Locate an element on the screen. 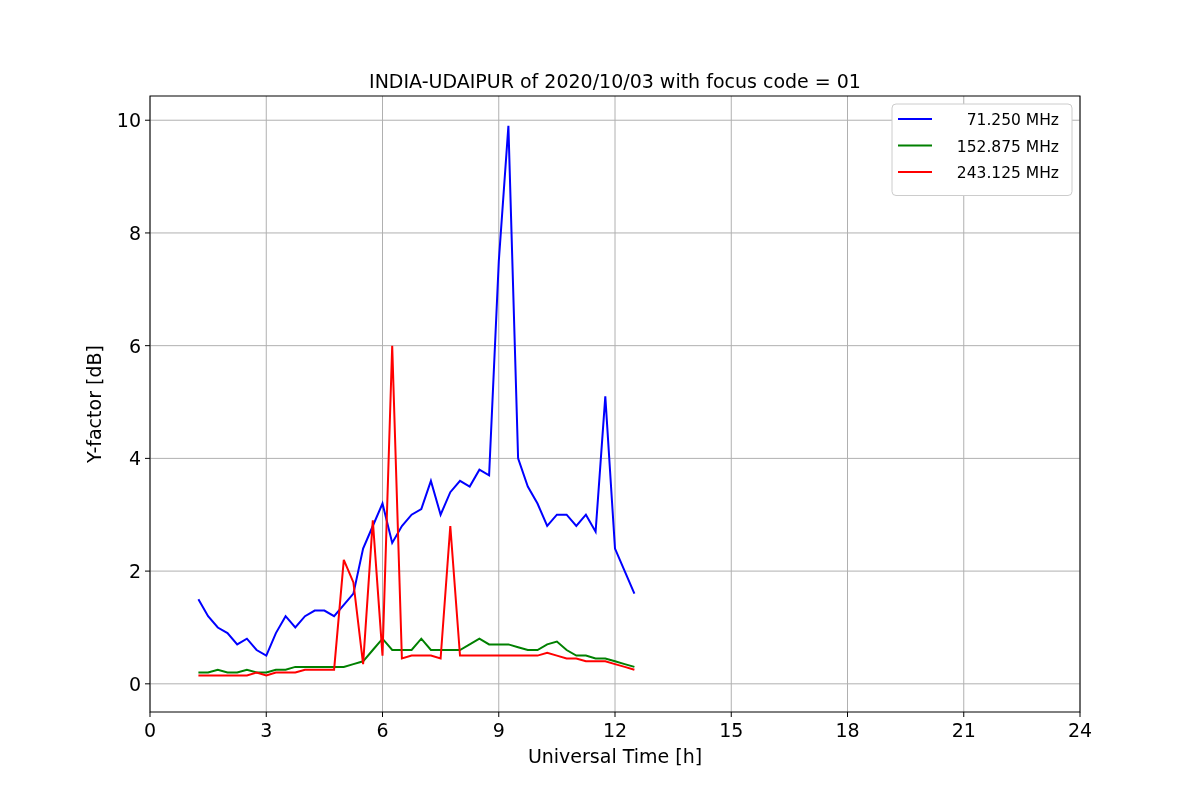 The width and height of the screenshot is (1200, 800). y-tick-label: 8 is located at coordinates (134, 232).